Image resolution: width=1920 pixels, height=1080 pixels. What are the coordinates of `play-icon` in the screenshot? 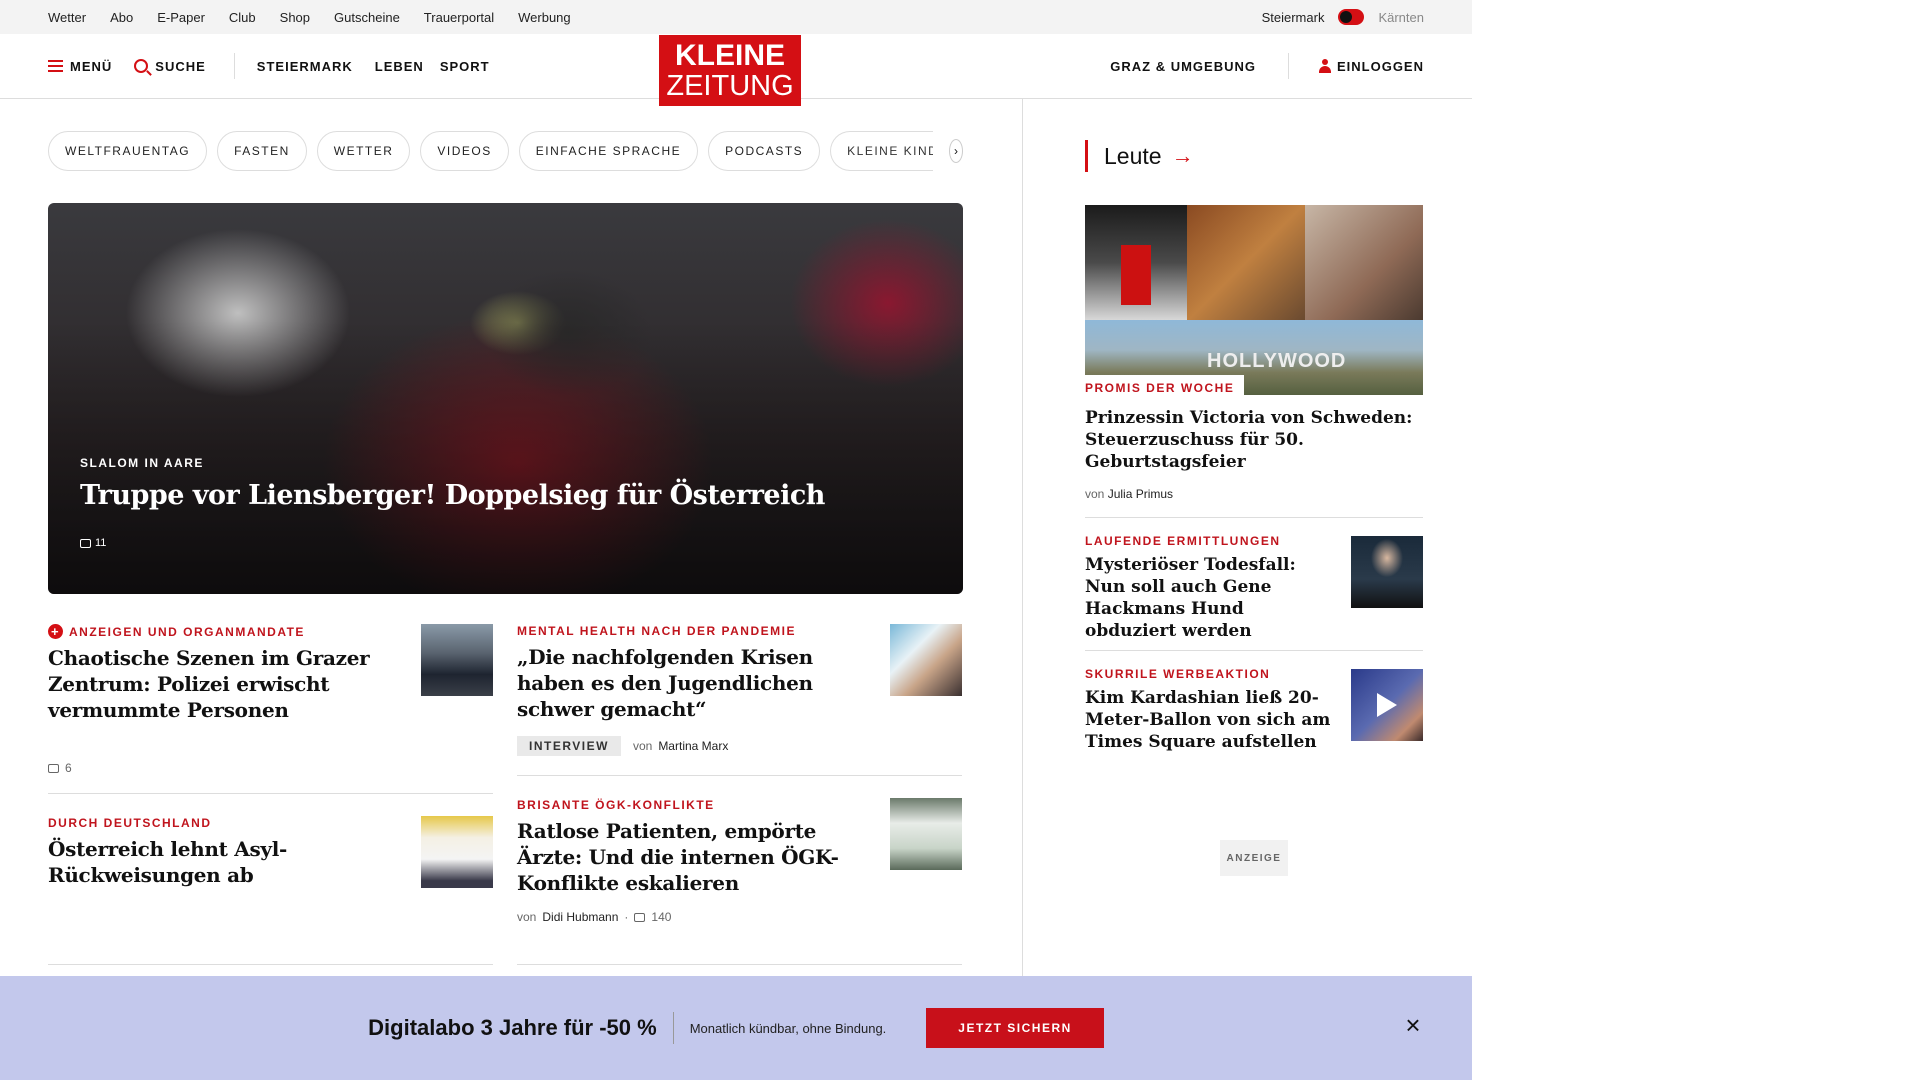 It's located at (1387, 705).